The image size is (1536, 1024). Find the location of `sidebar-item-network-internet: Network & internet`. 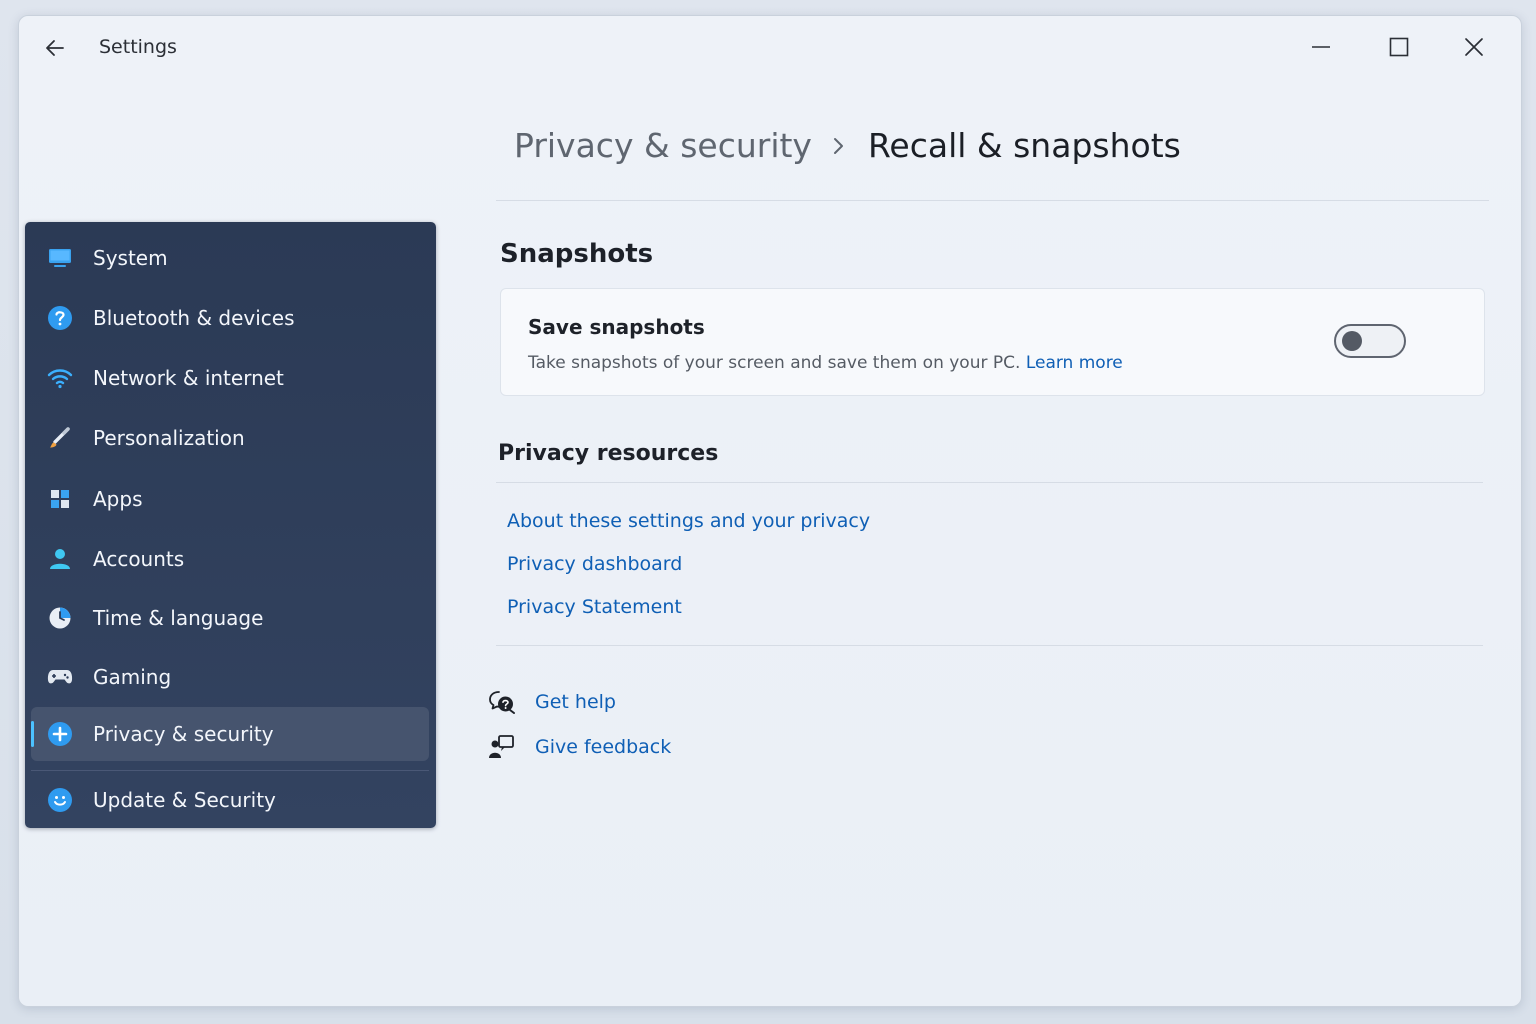

sidebar-item-network-internet: Network & internet is located at coordinates (230, 378).